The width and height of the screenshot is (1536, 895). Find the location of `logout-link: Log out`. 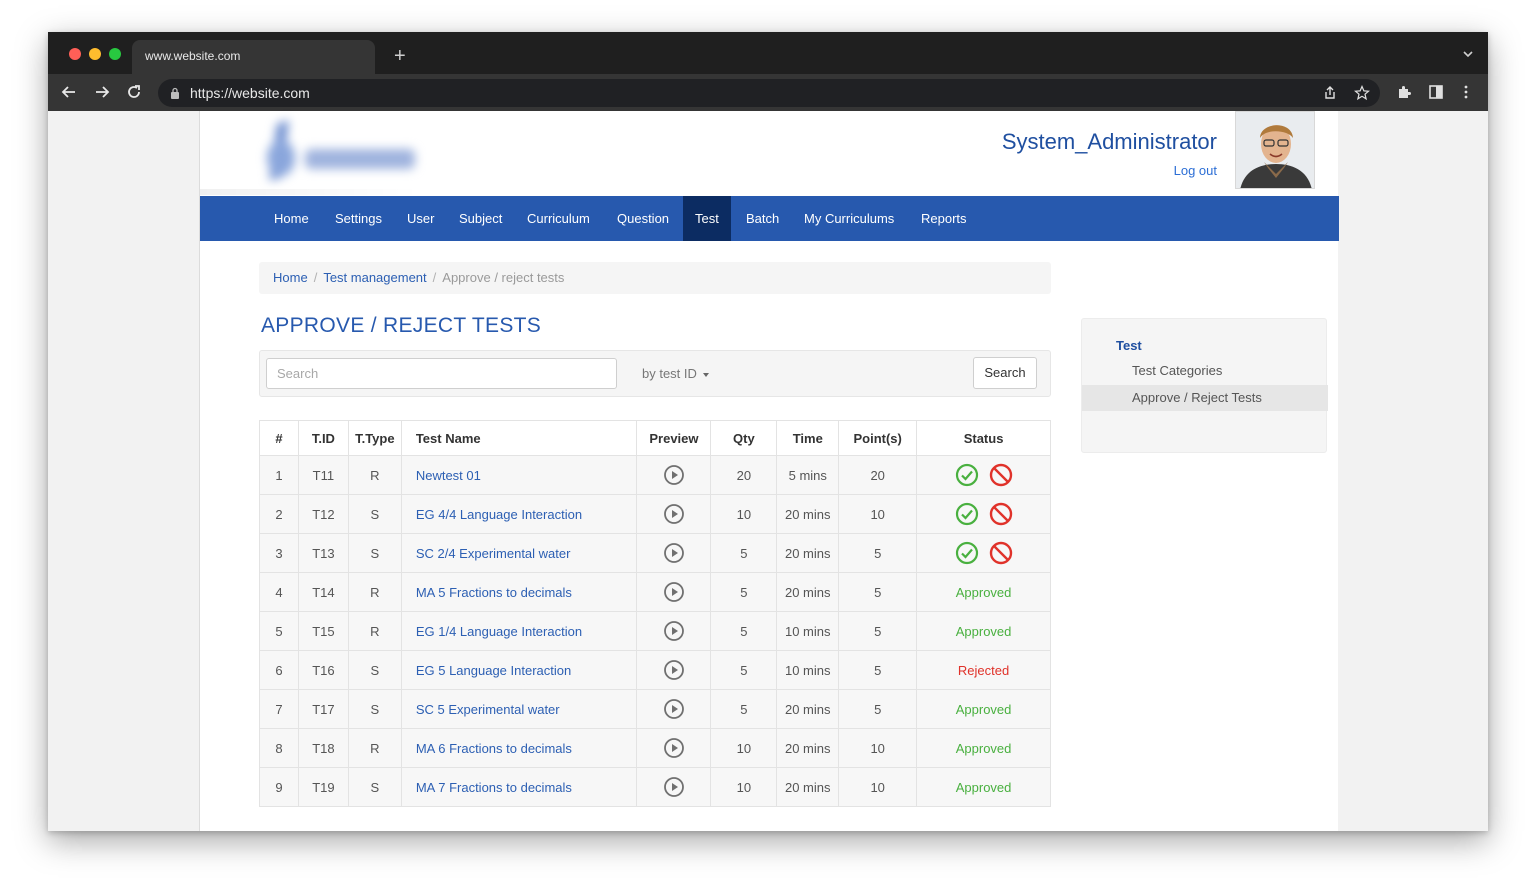

logout-link: Log out is located at coordinates (1195, 170).